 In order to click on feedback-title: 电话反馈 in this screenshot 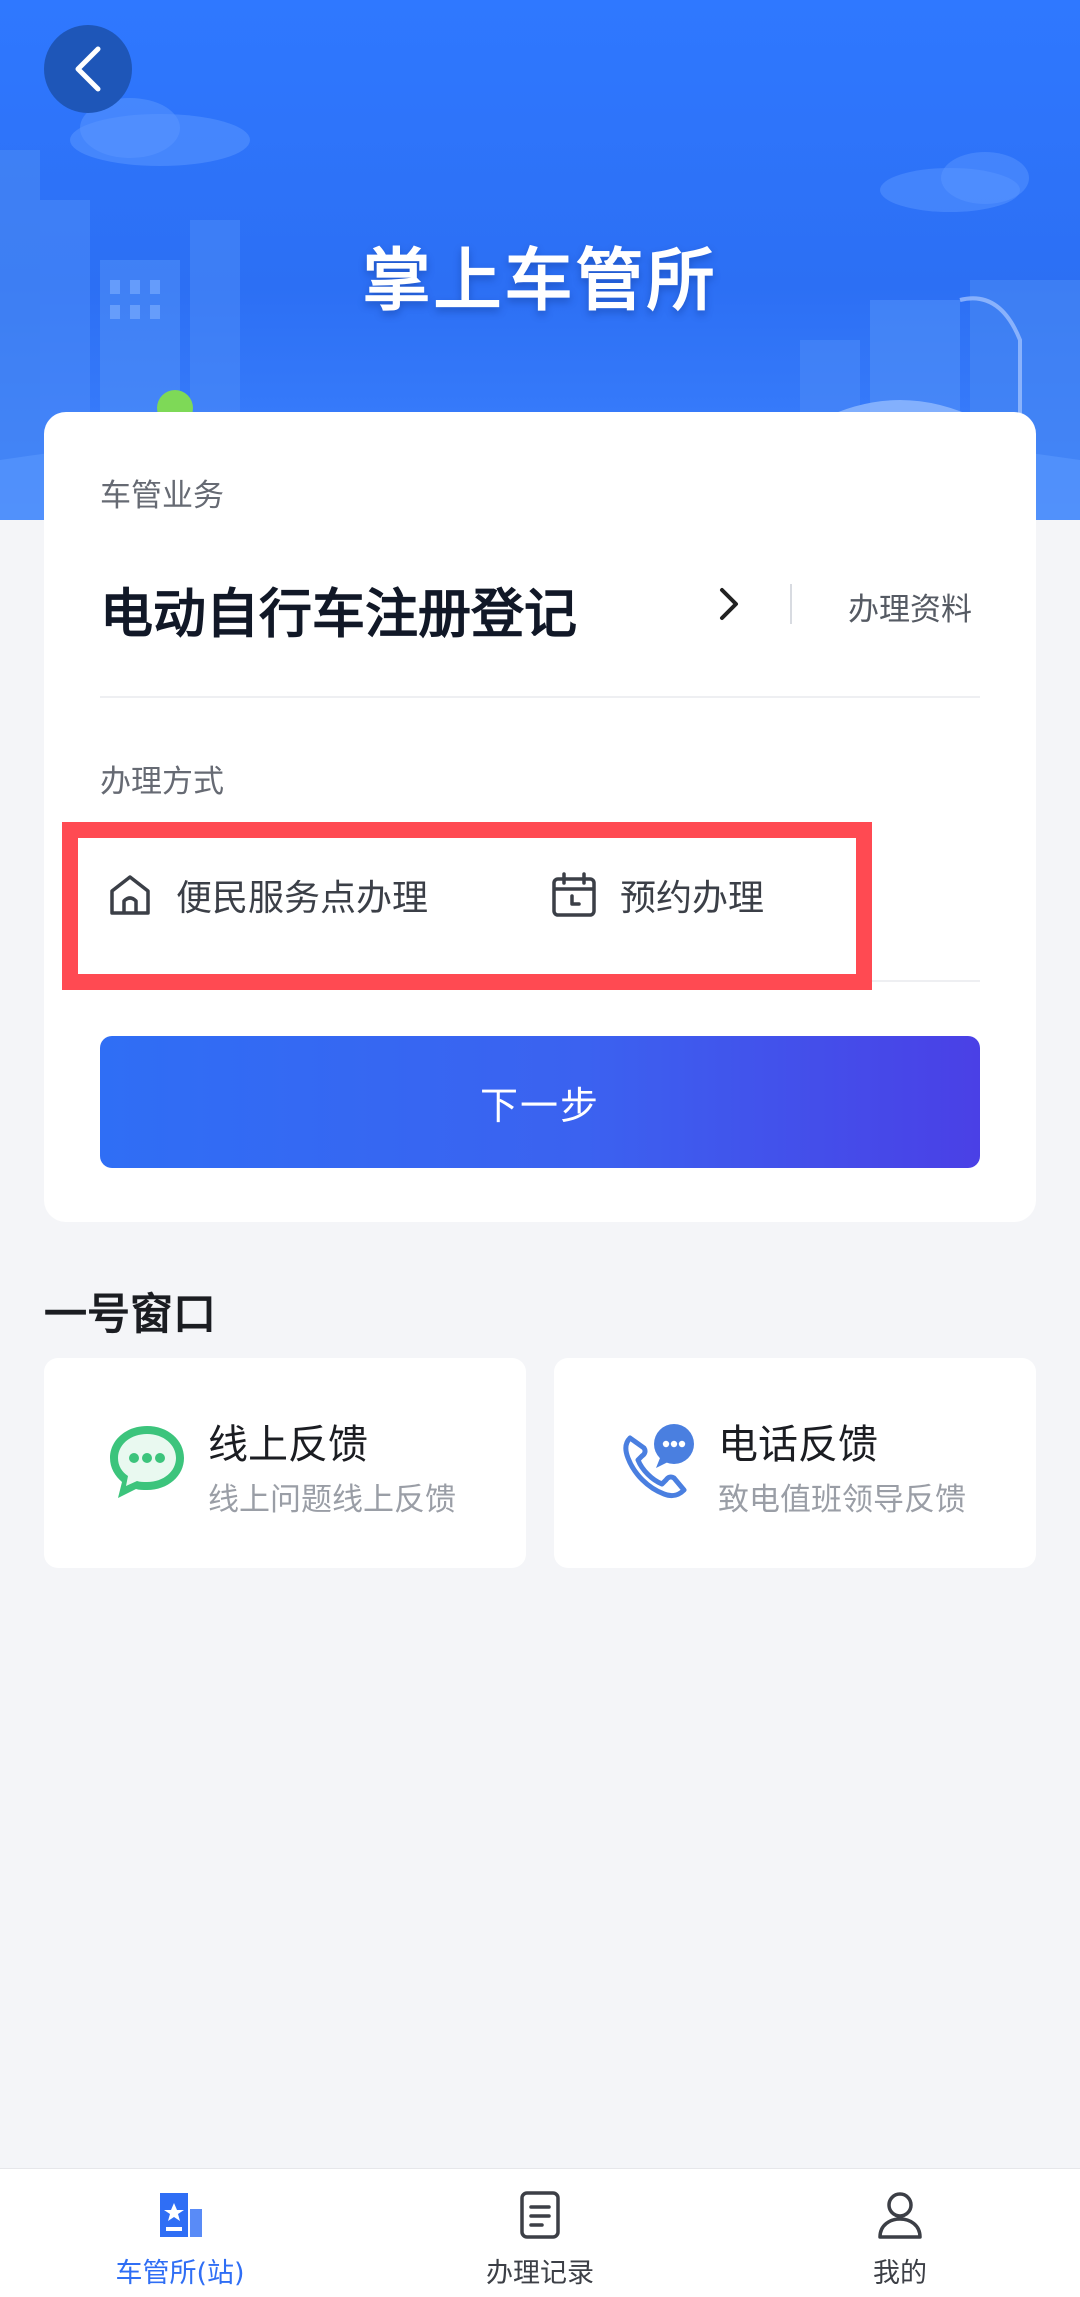, I will do `click(798, 1445)`.